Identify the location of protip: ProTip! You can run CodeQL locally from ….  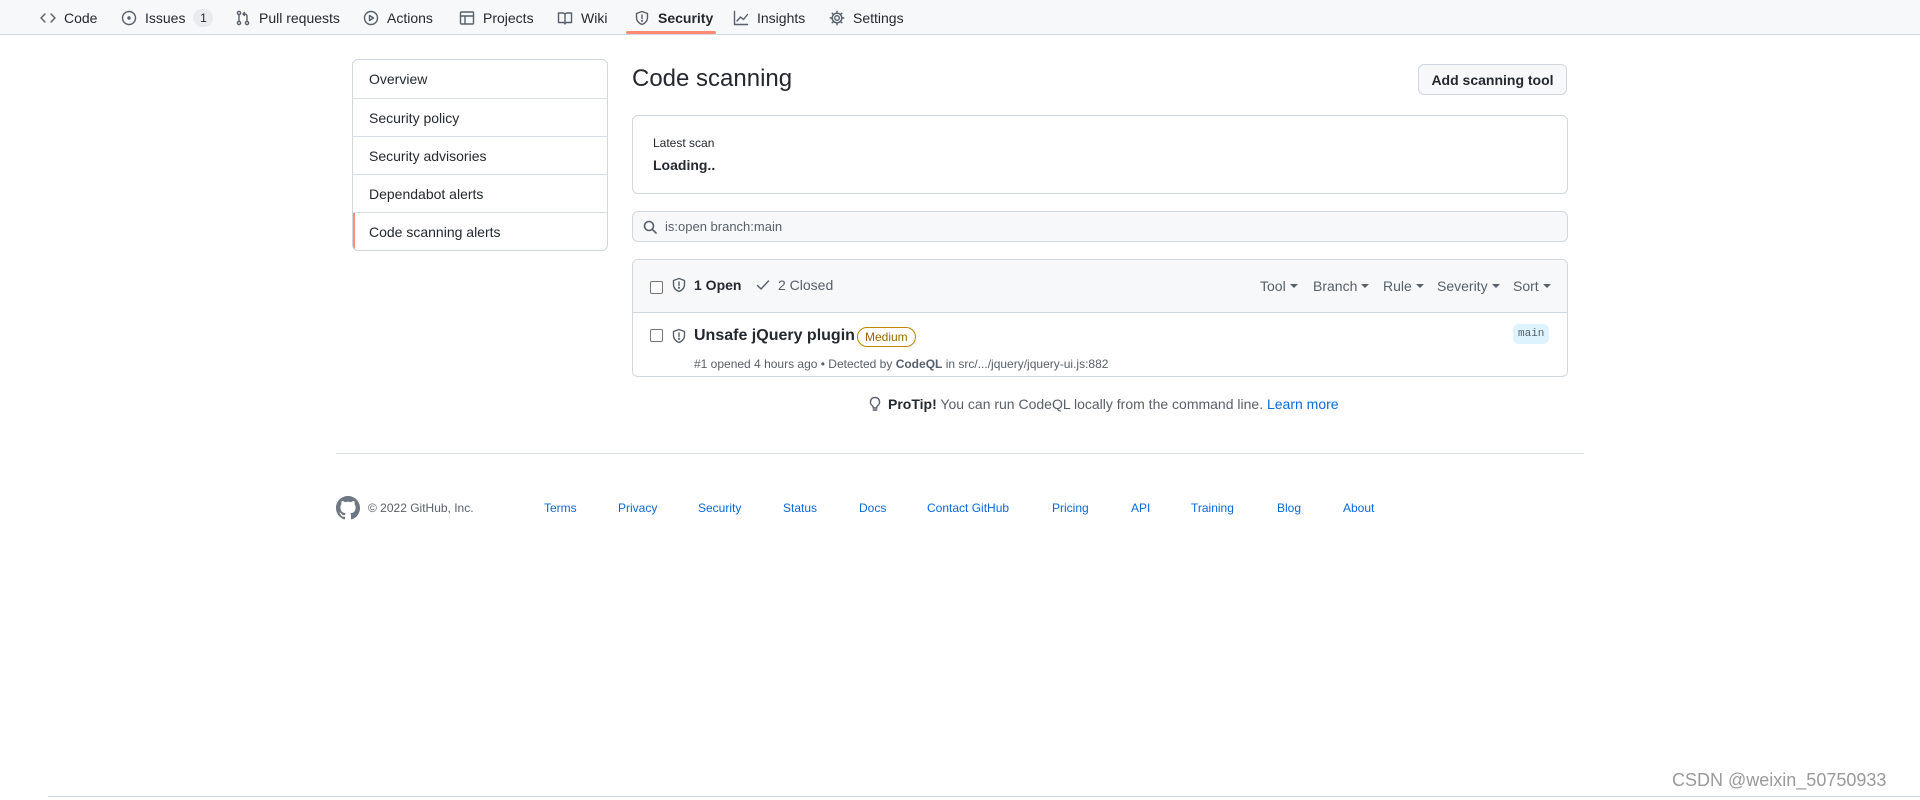
(1103, 404).